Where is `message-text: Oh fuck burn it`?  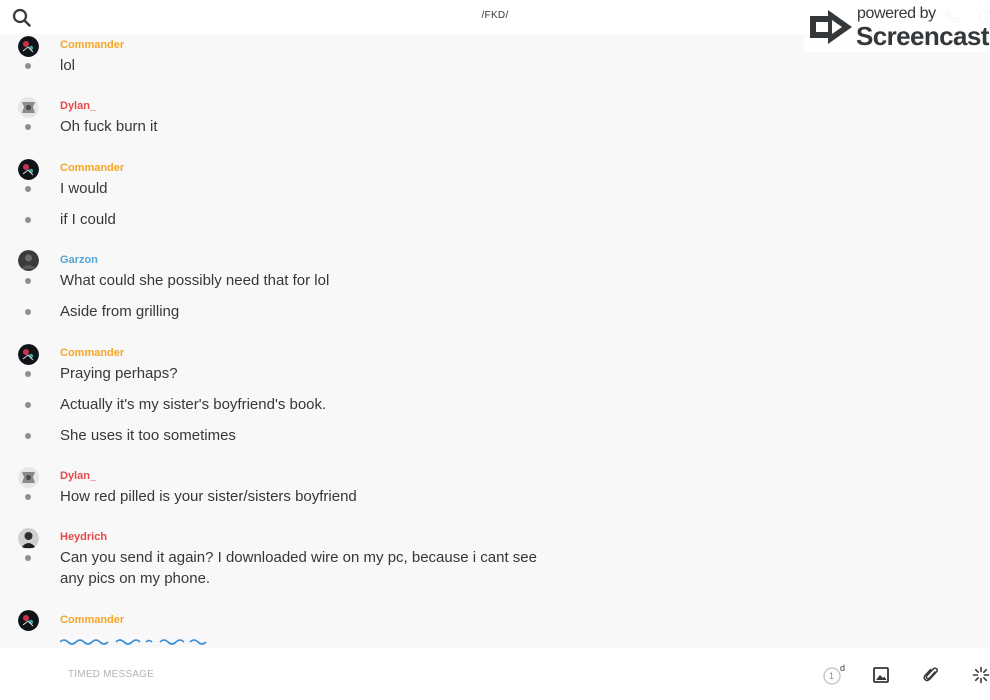
message-text: Oh fuck burn it is located at coordinates (109, 126).